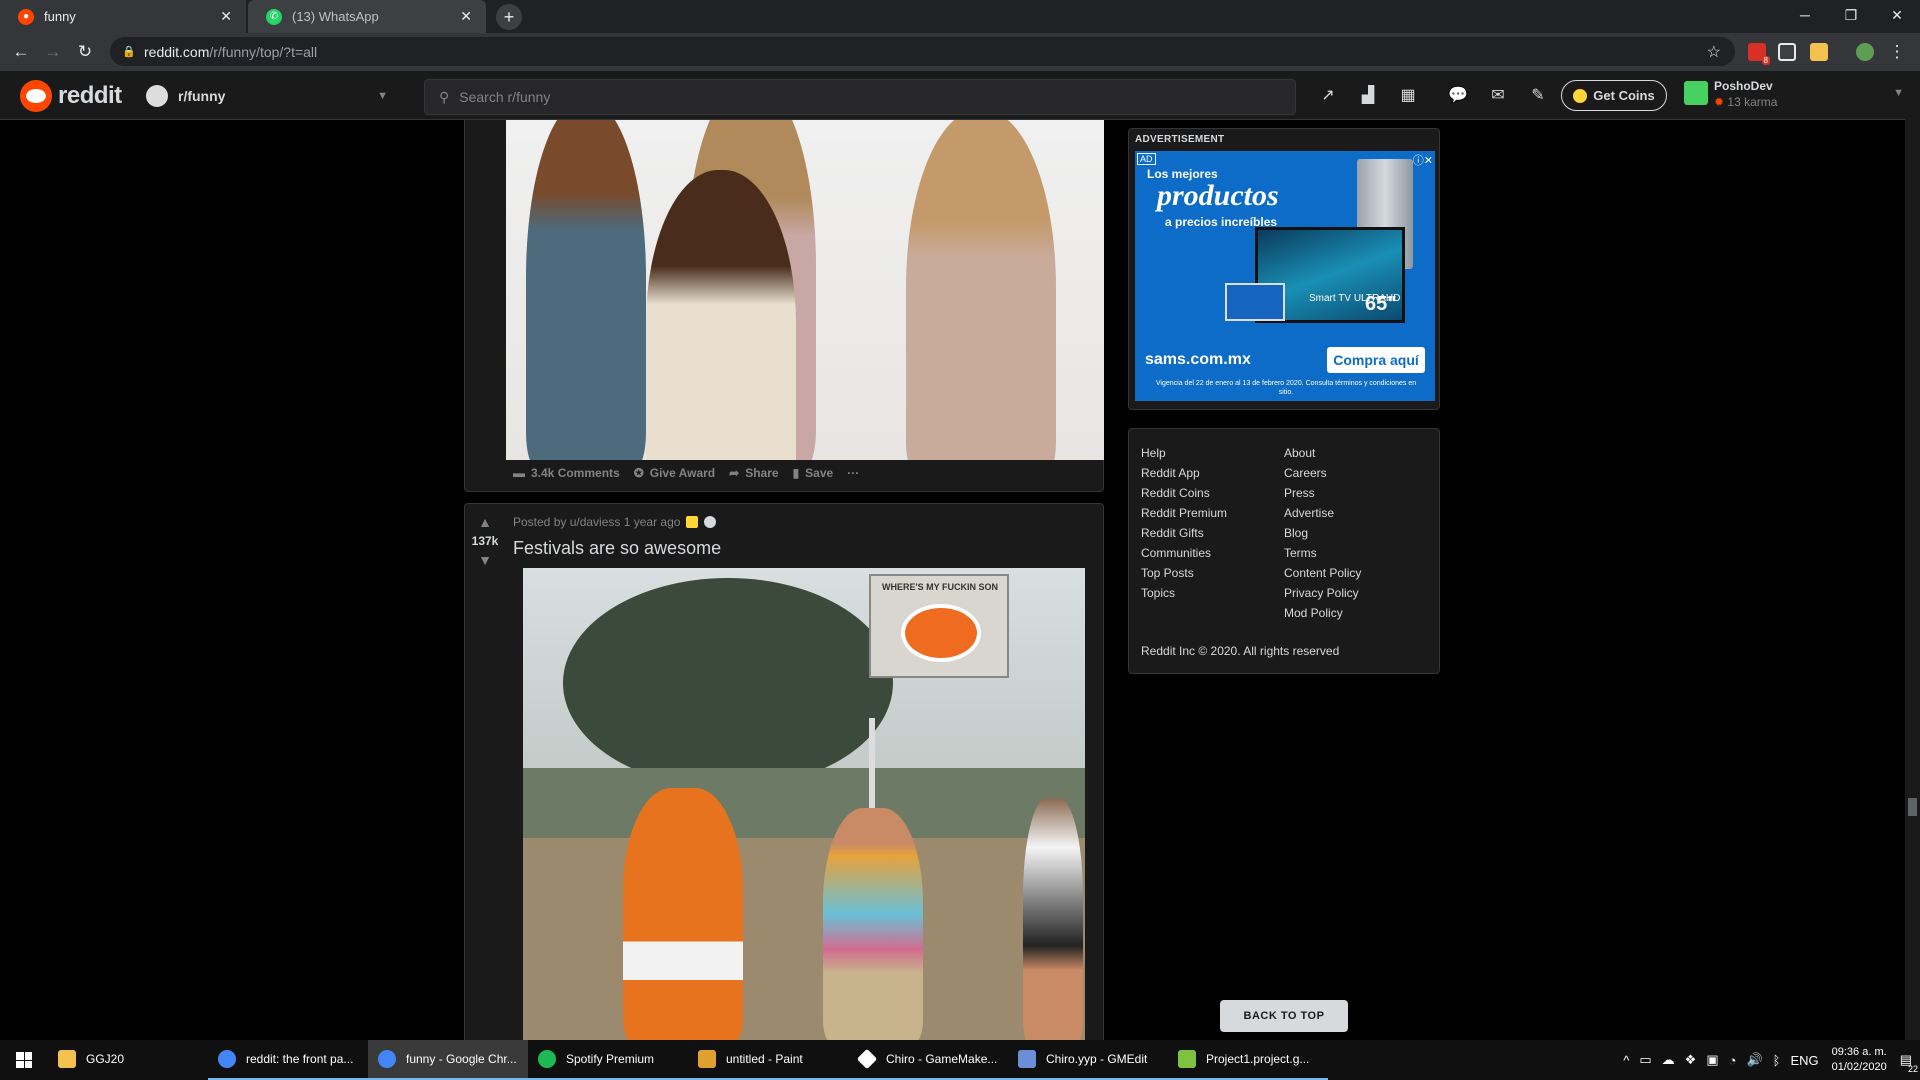 The width and height of the screenshot is (1920, 1080). What do you see at coordinates (1322, 593) in the screenshot?
I see `footer-link-privacy-policy: Privacy Policy` at bounding box center [1322, 593].